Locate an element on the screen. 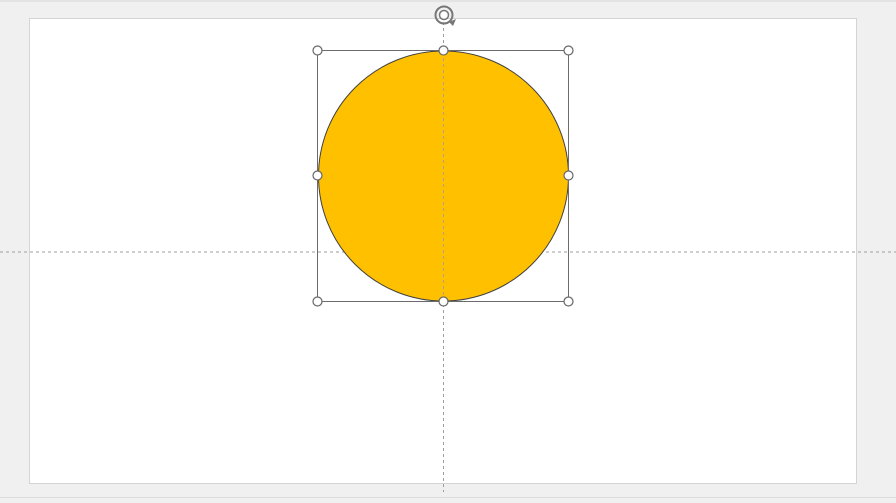 Image resolution: width=896 pixels, height=503 pixels. resize-handle-middle-left is located at coordinates (317, 175).